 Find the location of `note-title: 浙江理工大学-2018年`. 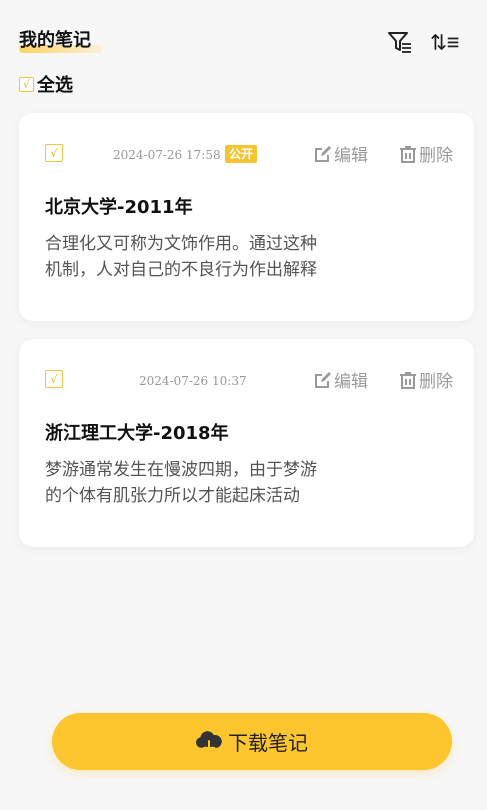

note-title: 浙江理工大学-2018年 is located at coordinates (137, 433).